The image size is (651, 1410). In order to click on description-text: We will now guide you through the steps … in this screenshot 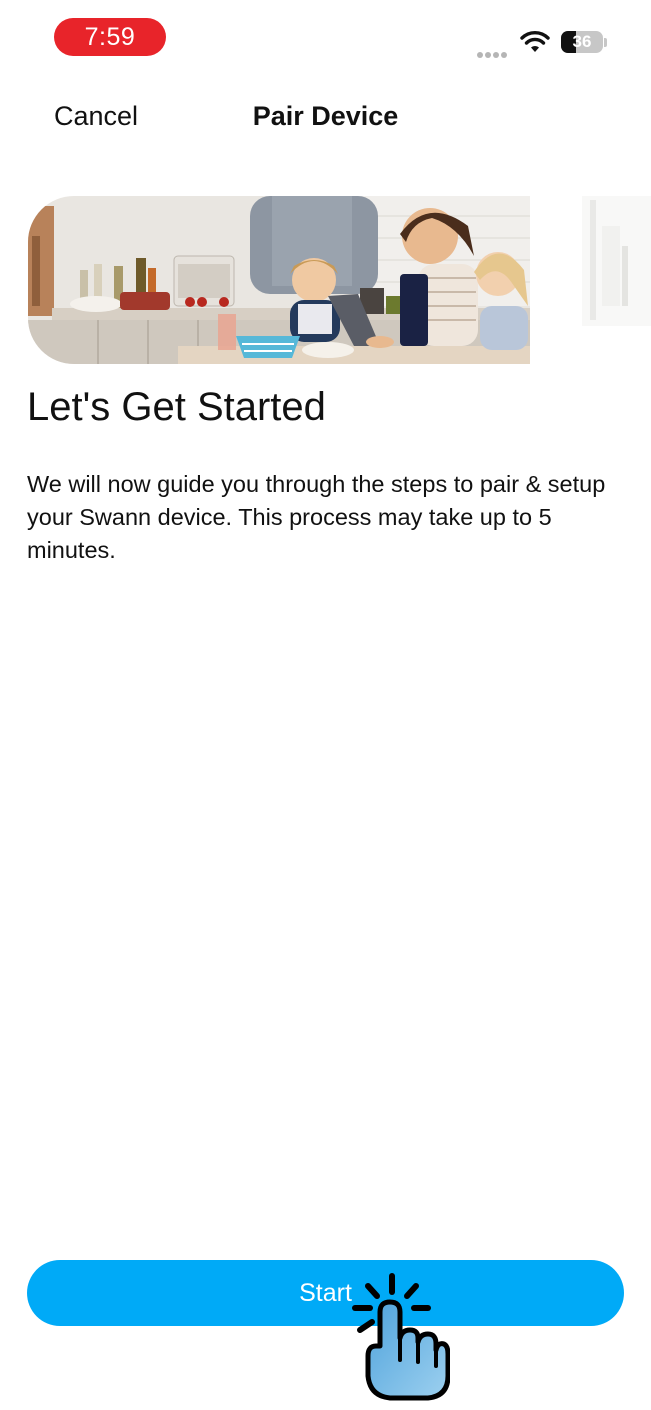, I will do `click(316, 517)`.